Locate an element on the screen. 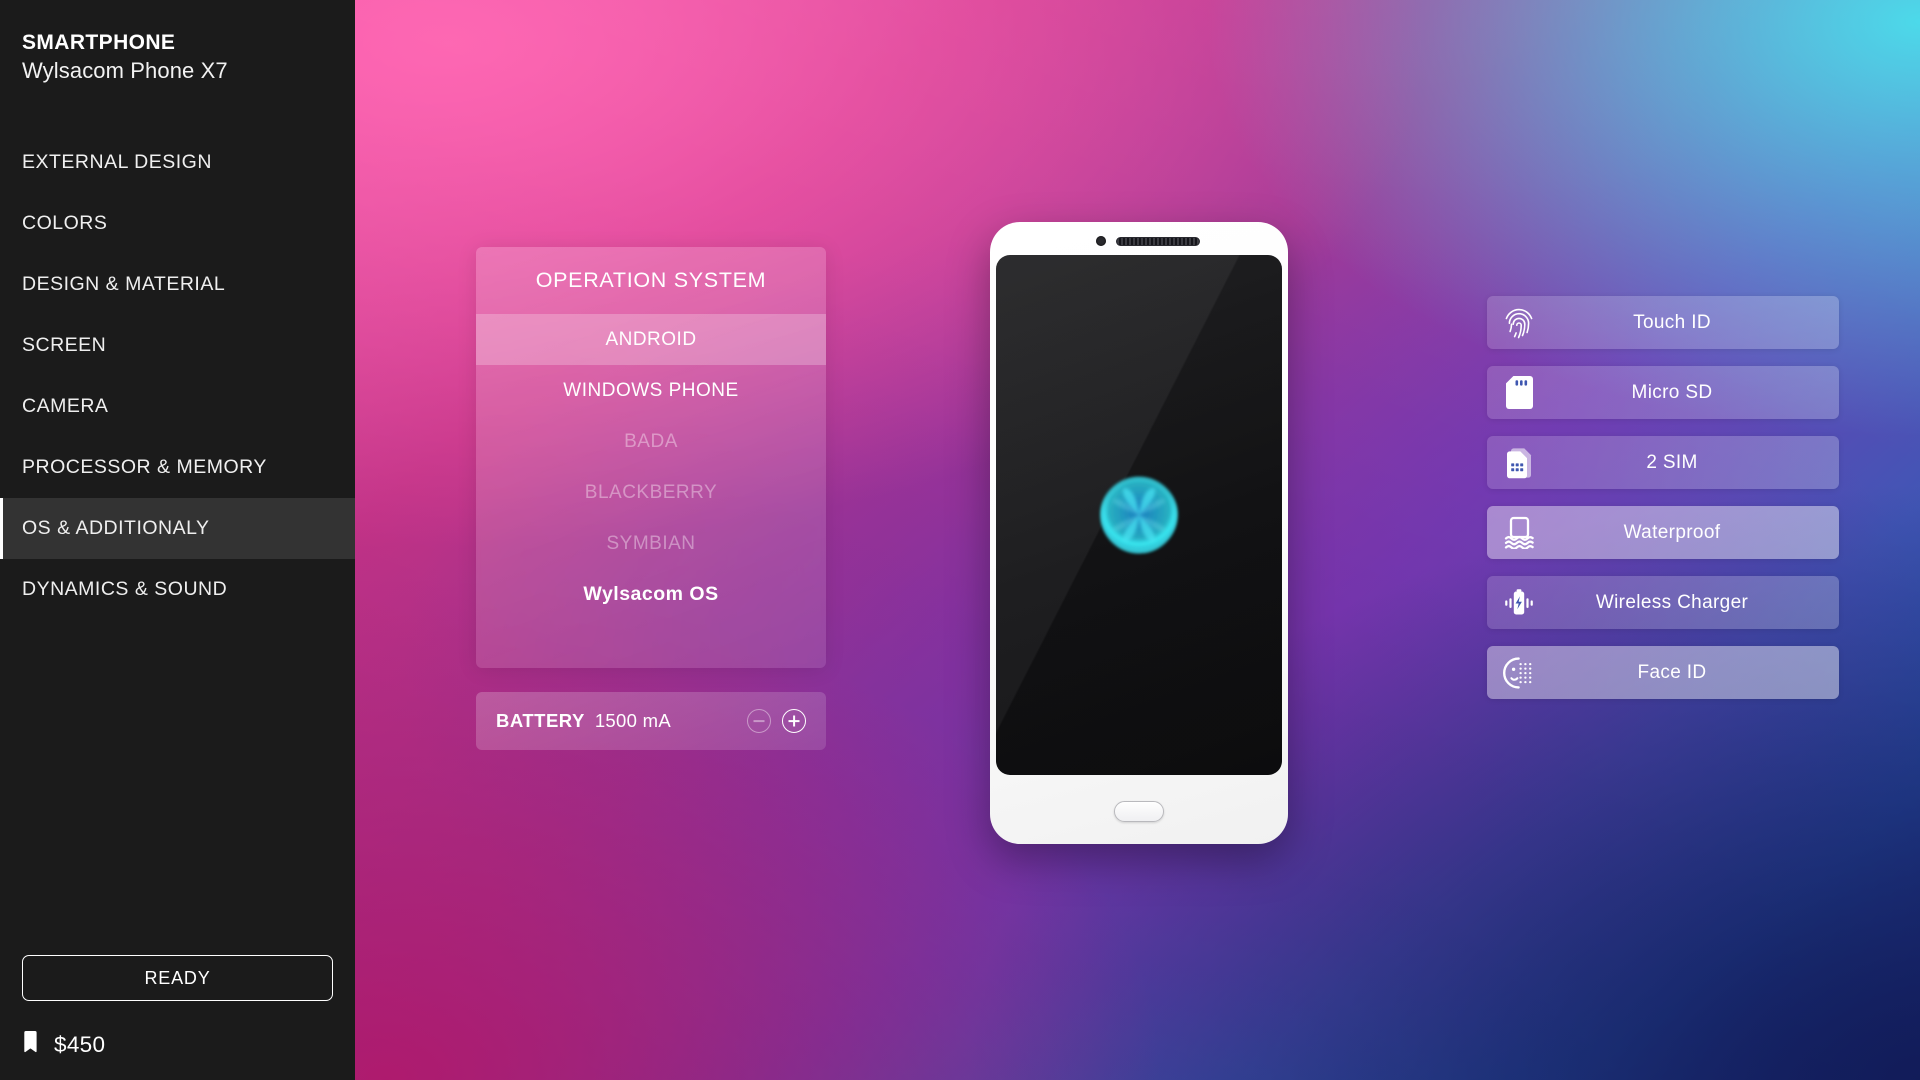 This screenshot has width=1920, height=1080. phone-body is located at coordinates (1139, 533).